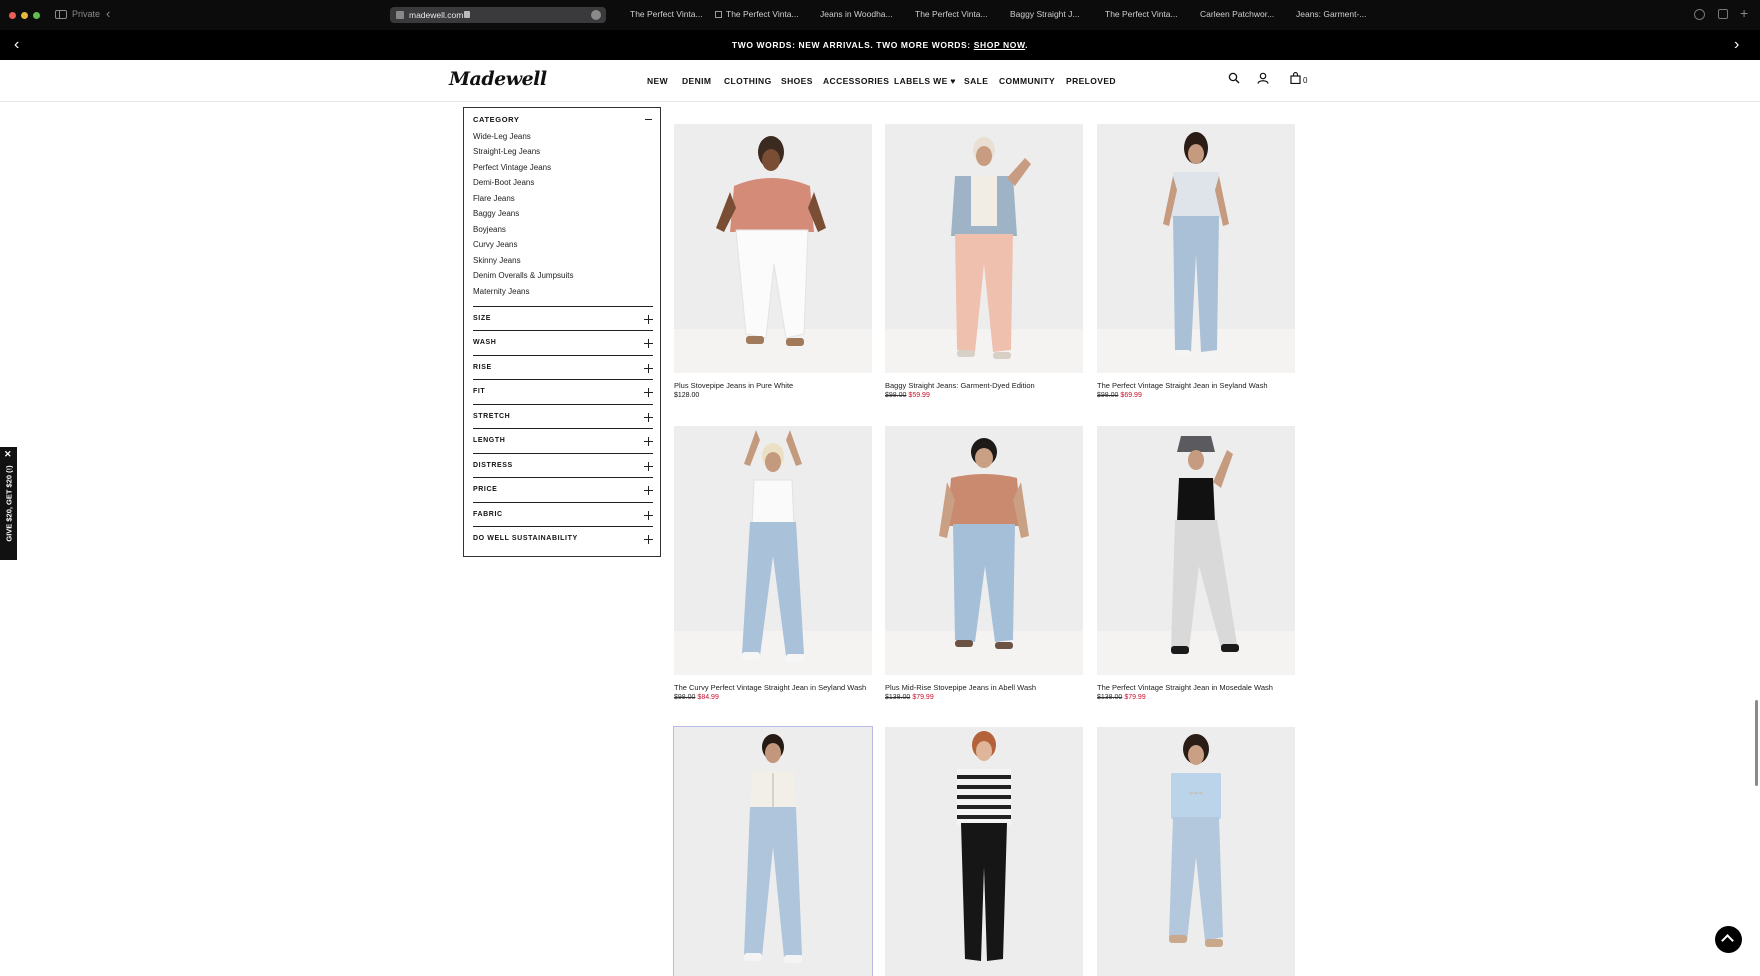 The width and height of the screenshot is (1760, 976). I want to click on nav-item-community: COMMUNITY, so click(1027, 81).